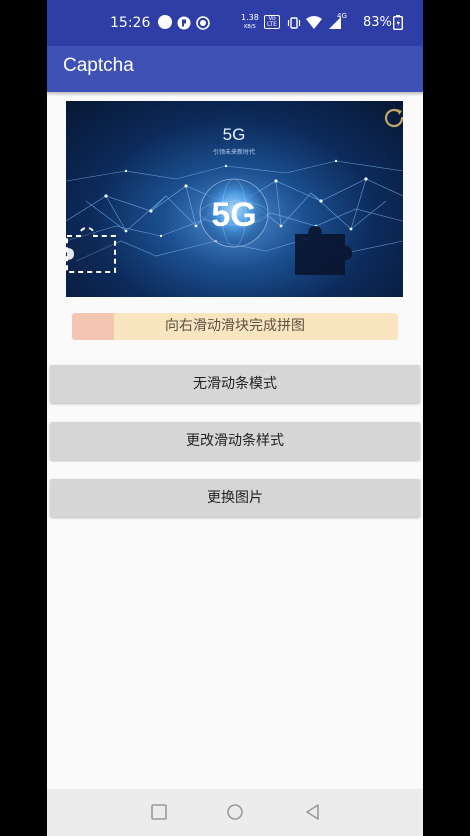  What do you see at coordinates (250, 17) in the screenshot?
I see `network-speed-value: 1.38` at bounding box center [250, 17].